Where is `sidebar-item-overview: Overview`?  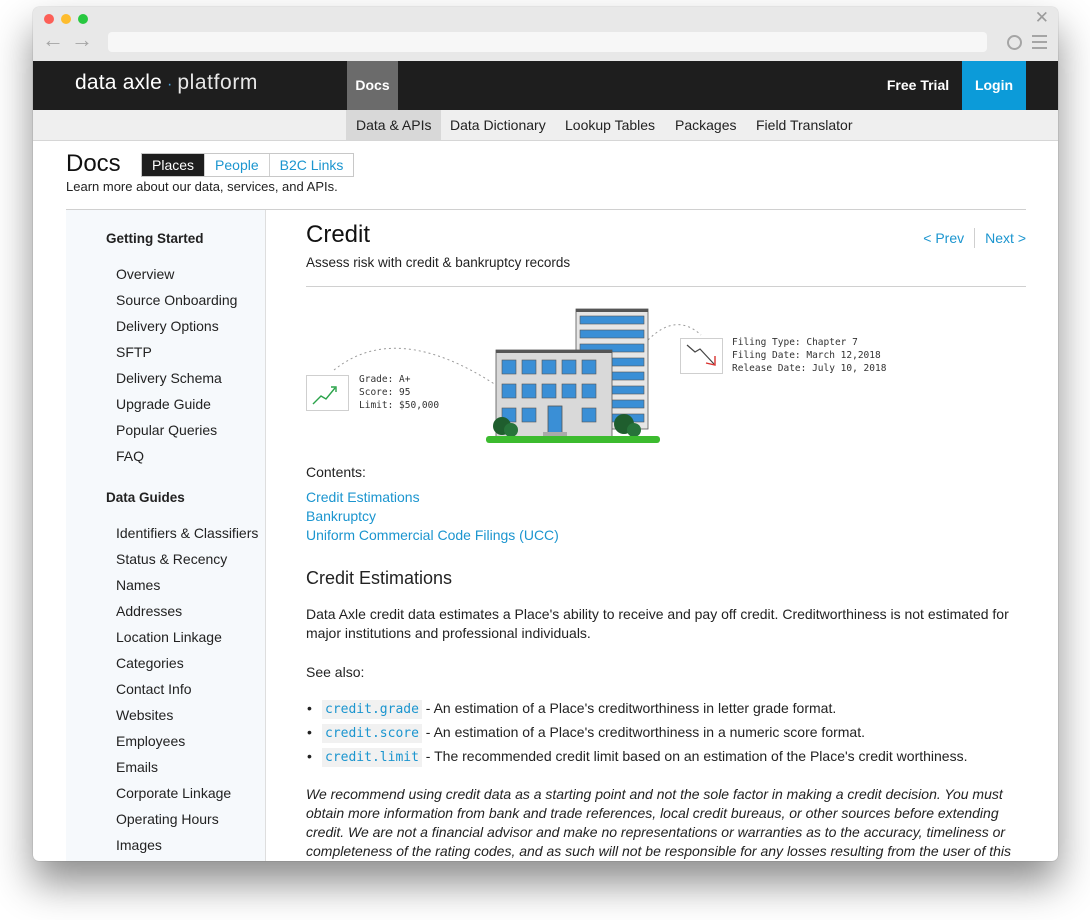 sidebar-item-overview: Overview is located at coordinates (145, 274).